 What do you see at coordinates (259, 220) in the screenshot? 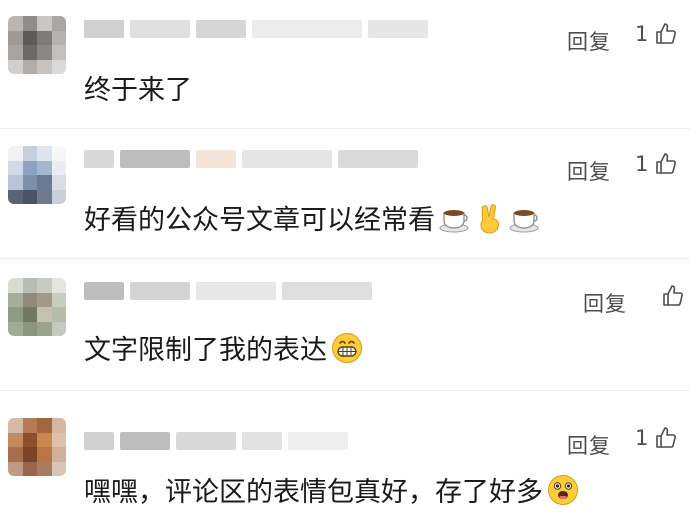
I see `comment-body: 好看的公众号文章可以经常看` at bounding box center [259, 220].